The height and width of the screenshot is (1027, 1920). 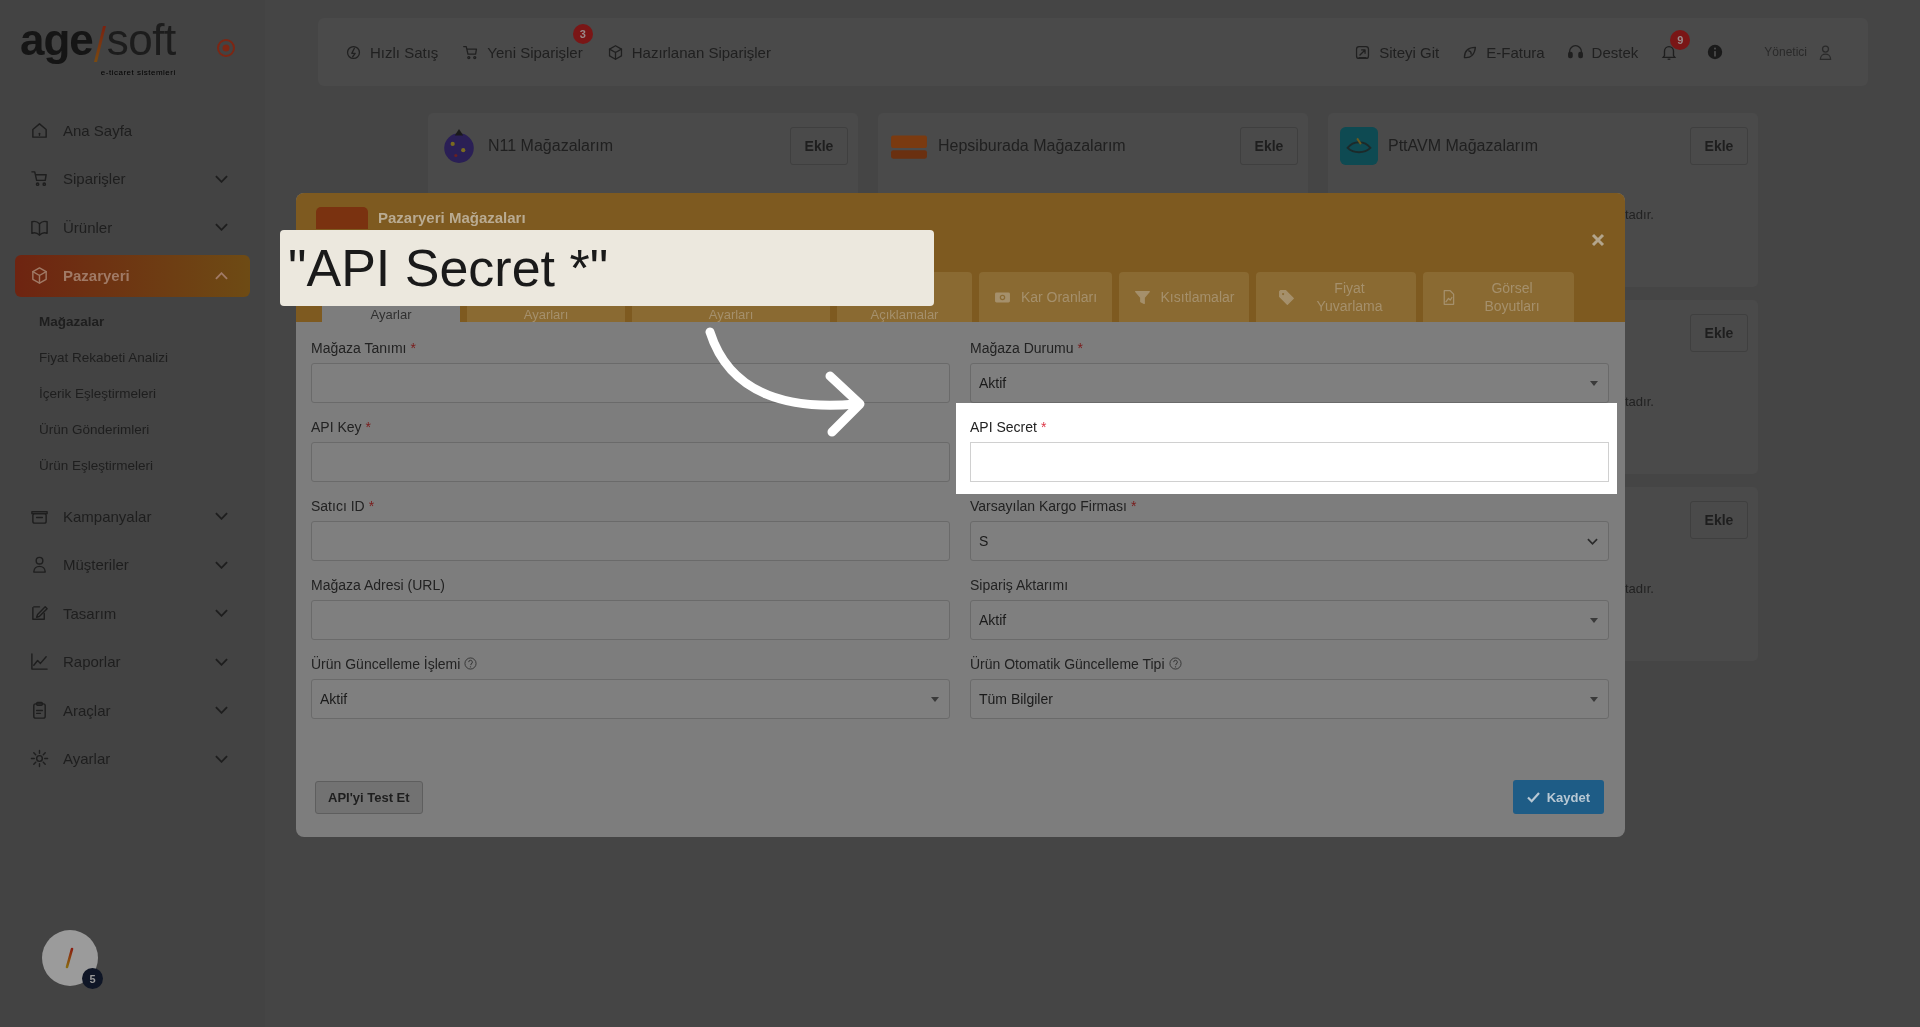 I want to click on field-label: Varsayılan Kargo Firması, so click(x=1048, y=505).